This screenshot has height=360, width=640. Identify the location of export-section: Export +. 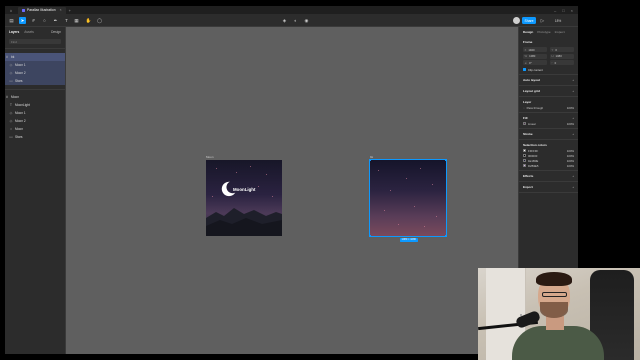
(548, 187).